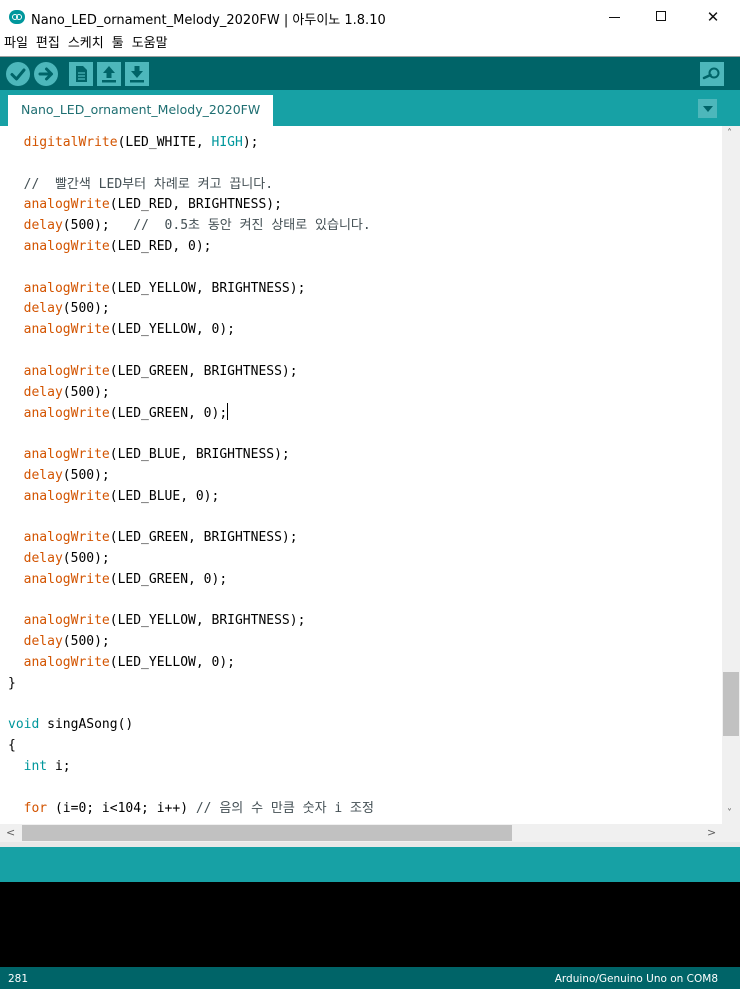 The image size is (740, 989). I want to click on save-arrow-down-icon, so click(137, 74).